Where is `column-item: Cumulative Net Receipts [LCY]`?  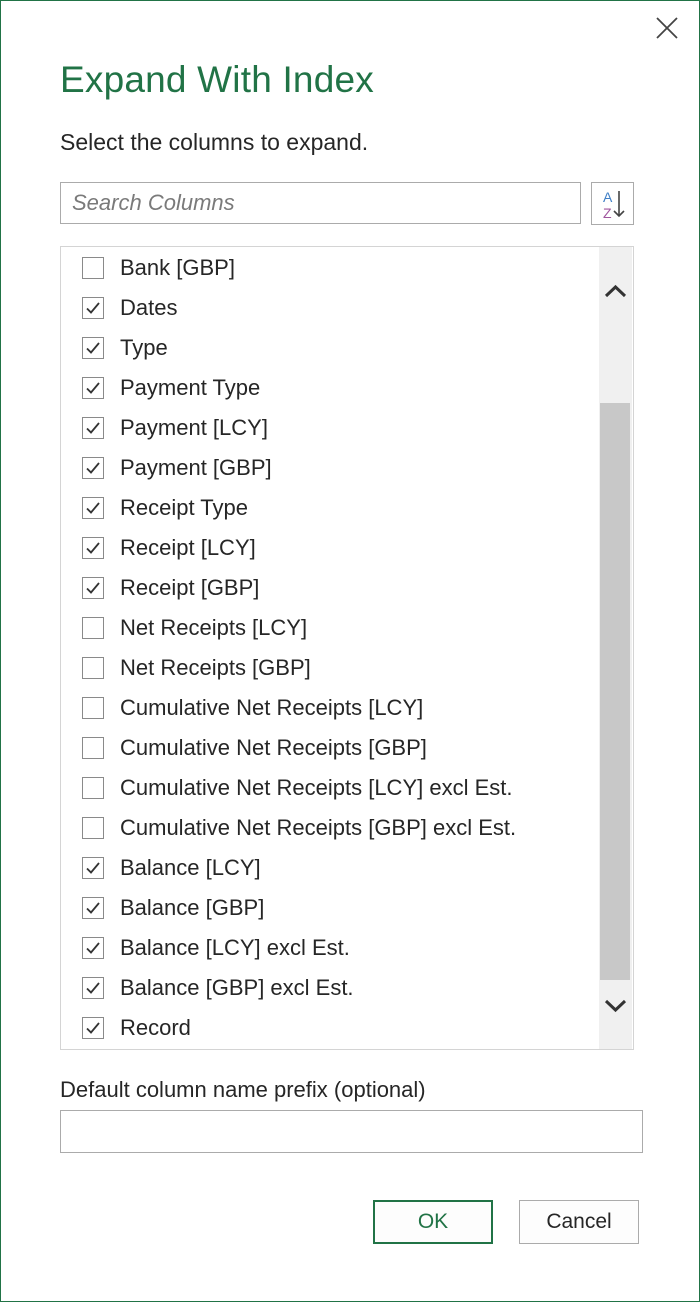 column-item: Cumulative Net Receipts [LCY] is located at coordinates (329, 709).